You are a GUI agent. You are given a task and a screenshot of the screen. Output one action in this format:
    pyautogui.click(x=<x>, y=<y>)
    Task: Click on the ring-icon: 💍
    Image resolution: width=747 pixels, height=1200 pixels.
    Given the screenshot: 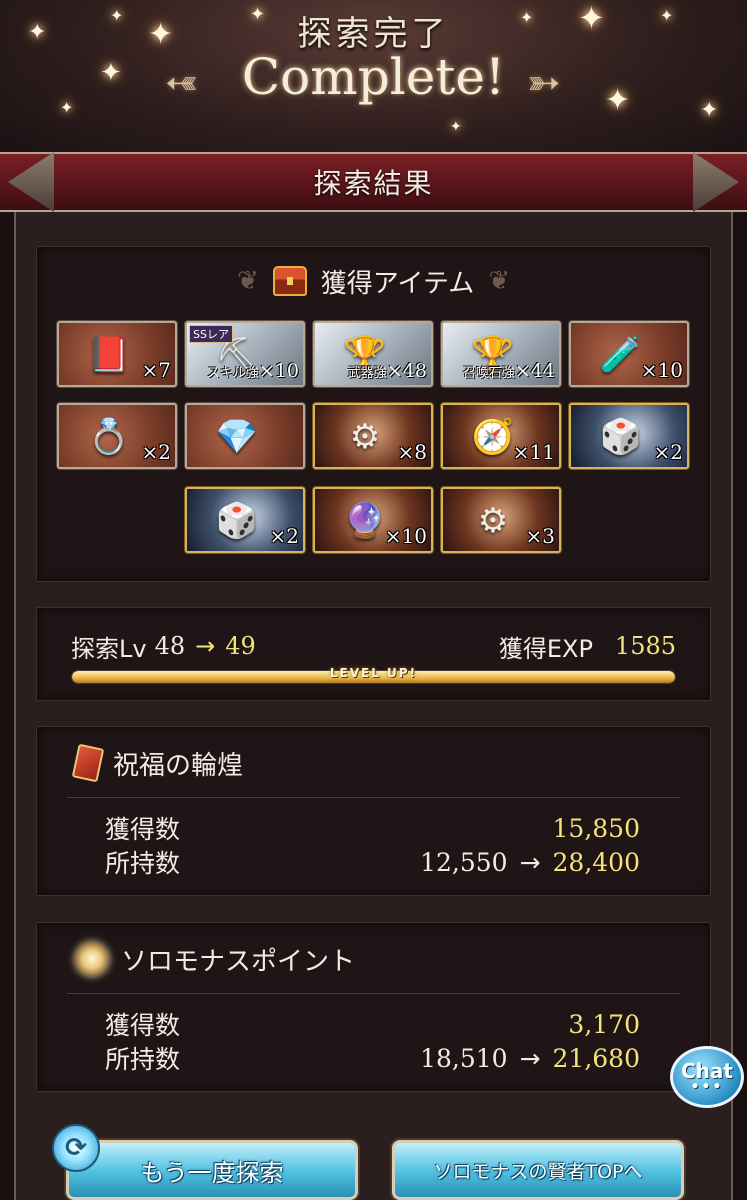 What is the action you would take?
    pyautogui.click(x=109, y=437)
    